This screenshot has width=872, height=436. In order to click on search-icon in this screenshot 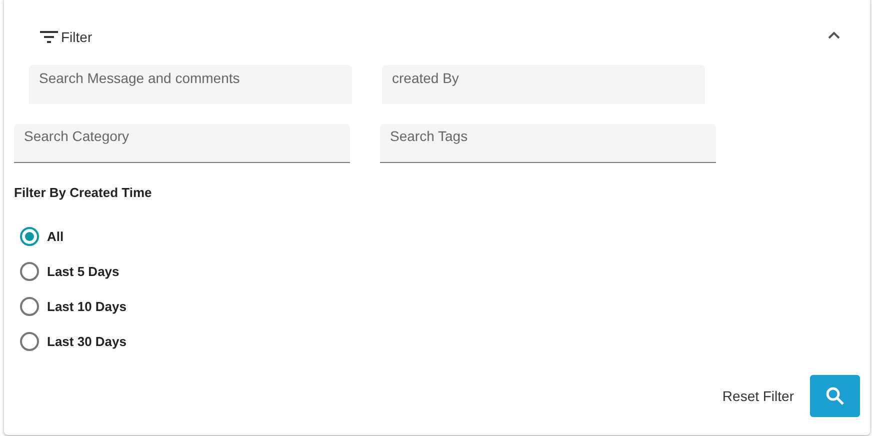, I will do `click(835, 396)`.